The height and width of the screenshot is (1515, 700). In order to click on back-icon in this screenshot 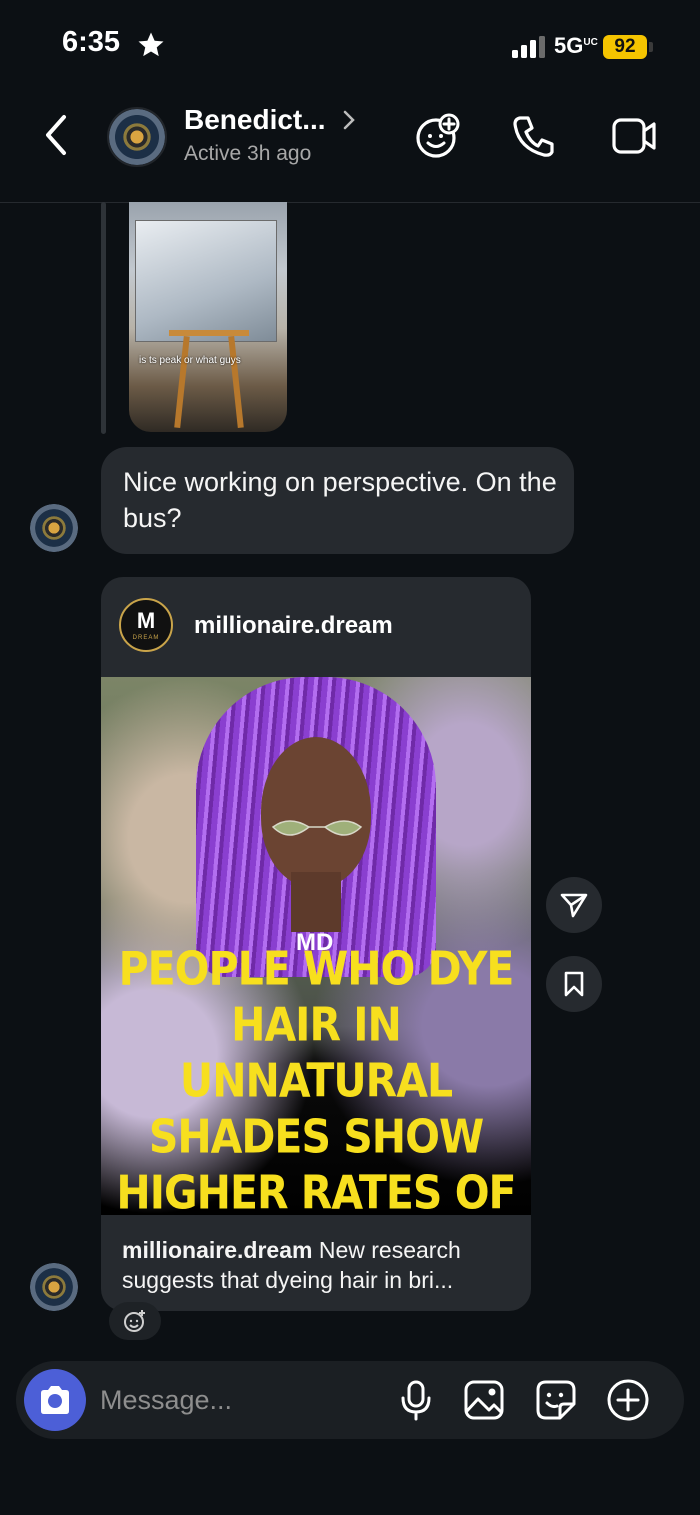, I will do `click(57, 135)`.